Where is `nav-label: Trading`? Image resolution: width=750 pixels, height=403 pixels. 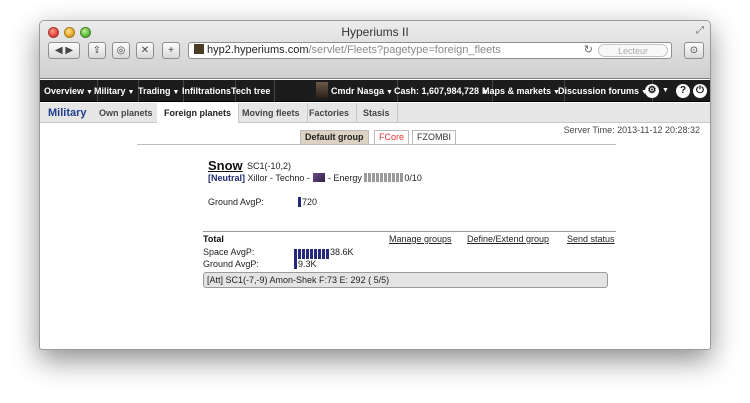 nav-label: Trading is located at coordinates (154, 91).